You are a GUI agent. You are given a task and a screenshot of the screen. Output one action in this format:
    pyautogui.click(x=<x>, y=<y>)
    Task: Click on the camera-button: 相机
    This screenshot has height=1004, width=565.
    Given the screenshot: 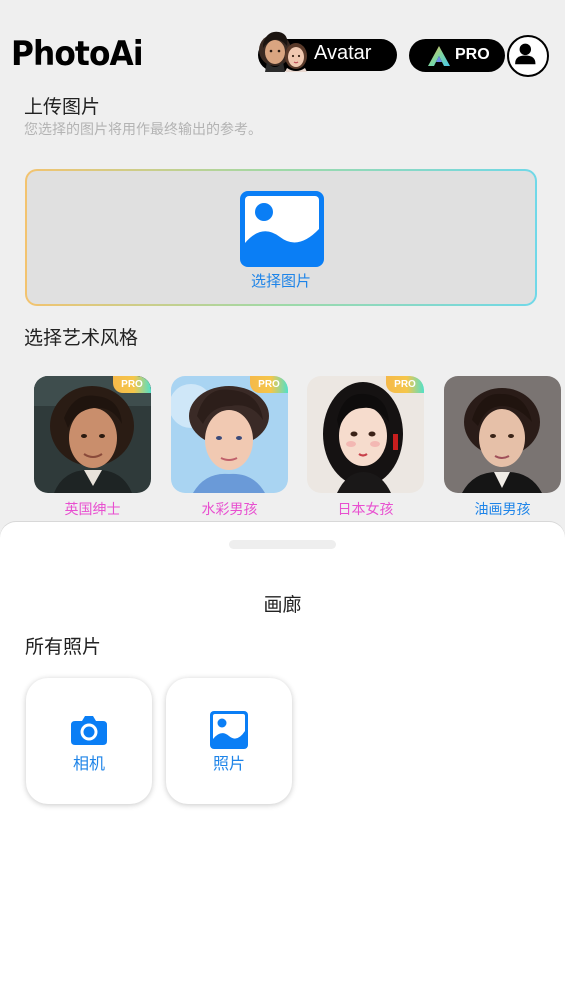 What is the action you would take?
    pyautogui.click(x=89, y=741)
    